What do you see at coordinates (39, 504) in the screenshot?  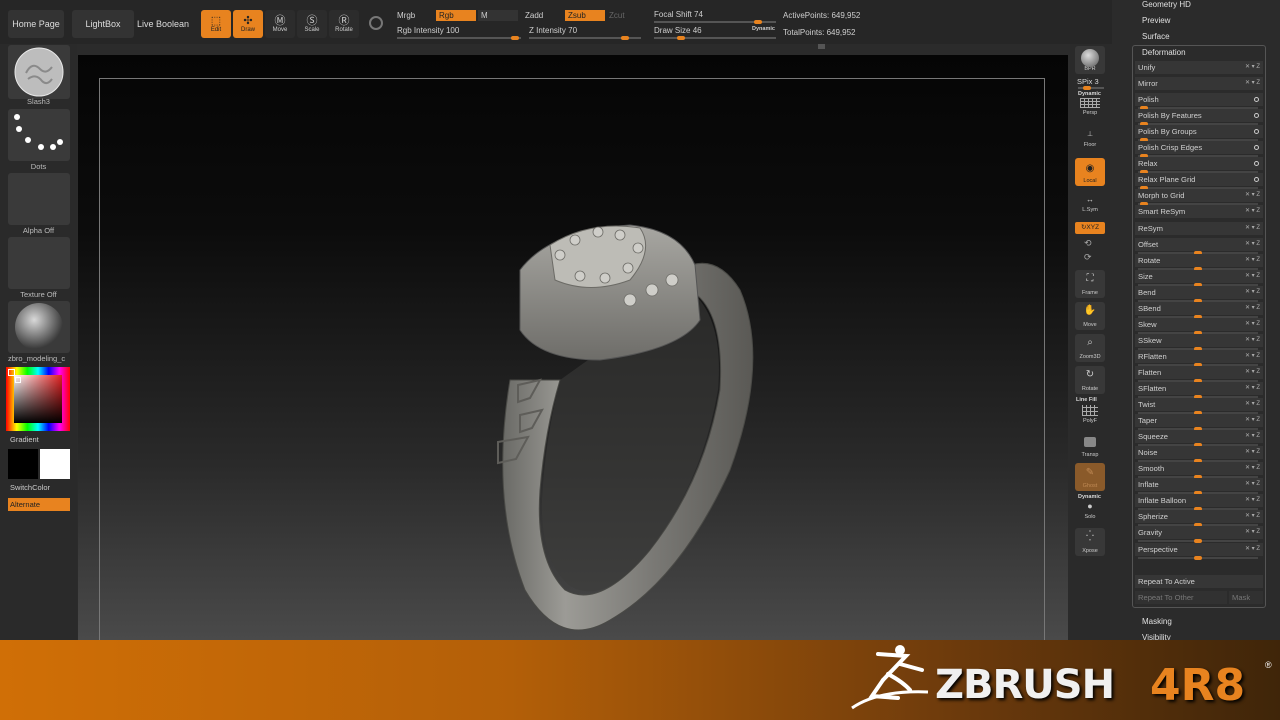 I see `alternate-button: Alternate` at bounding box center [39, 504].